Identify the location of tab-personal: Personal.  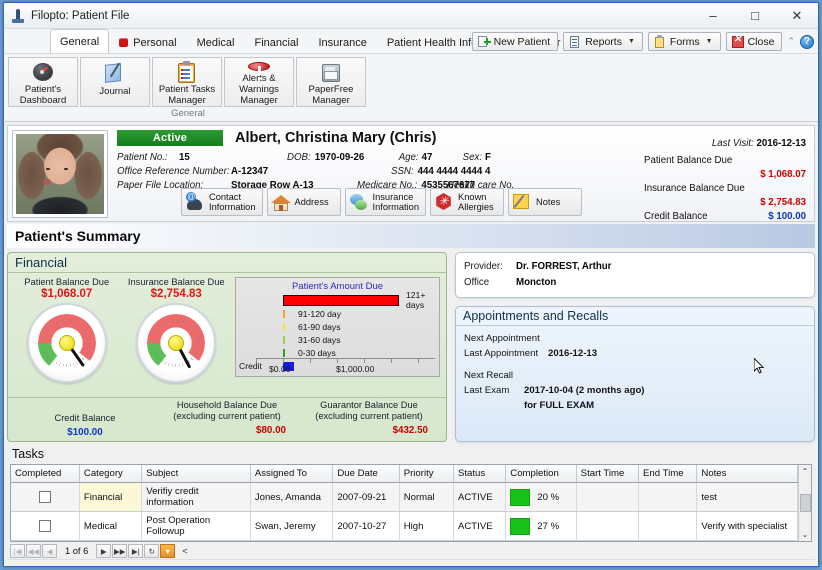
(147, 42).